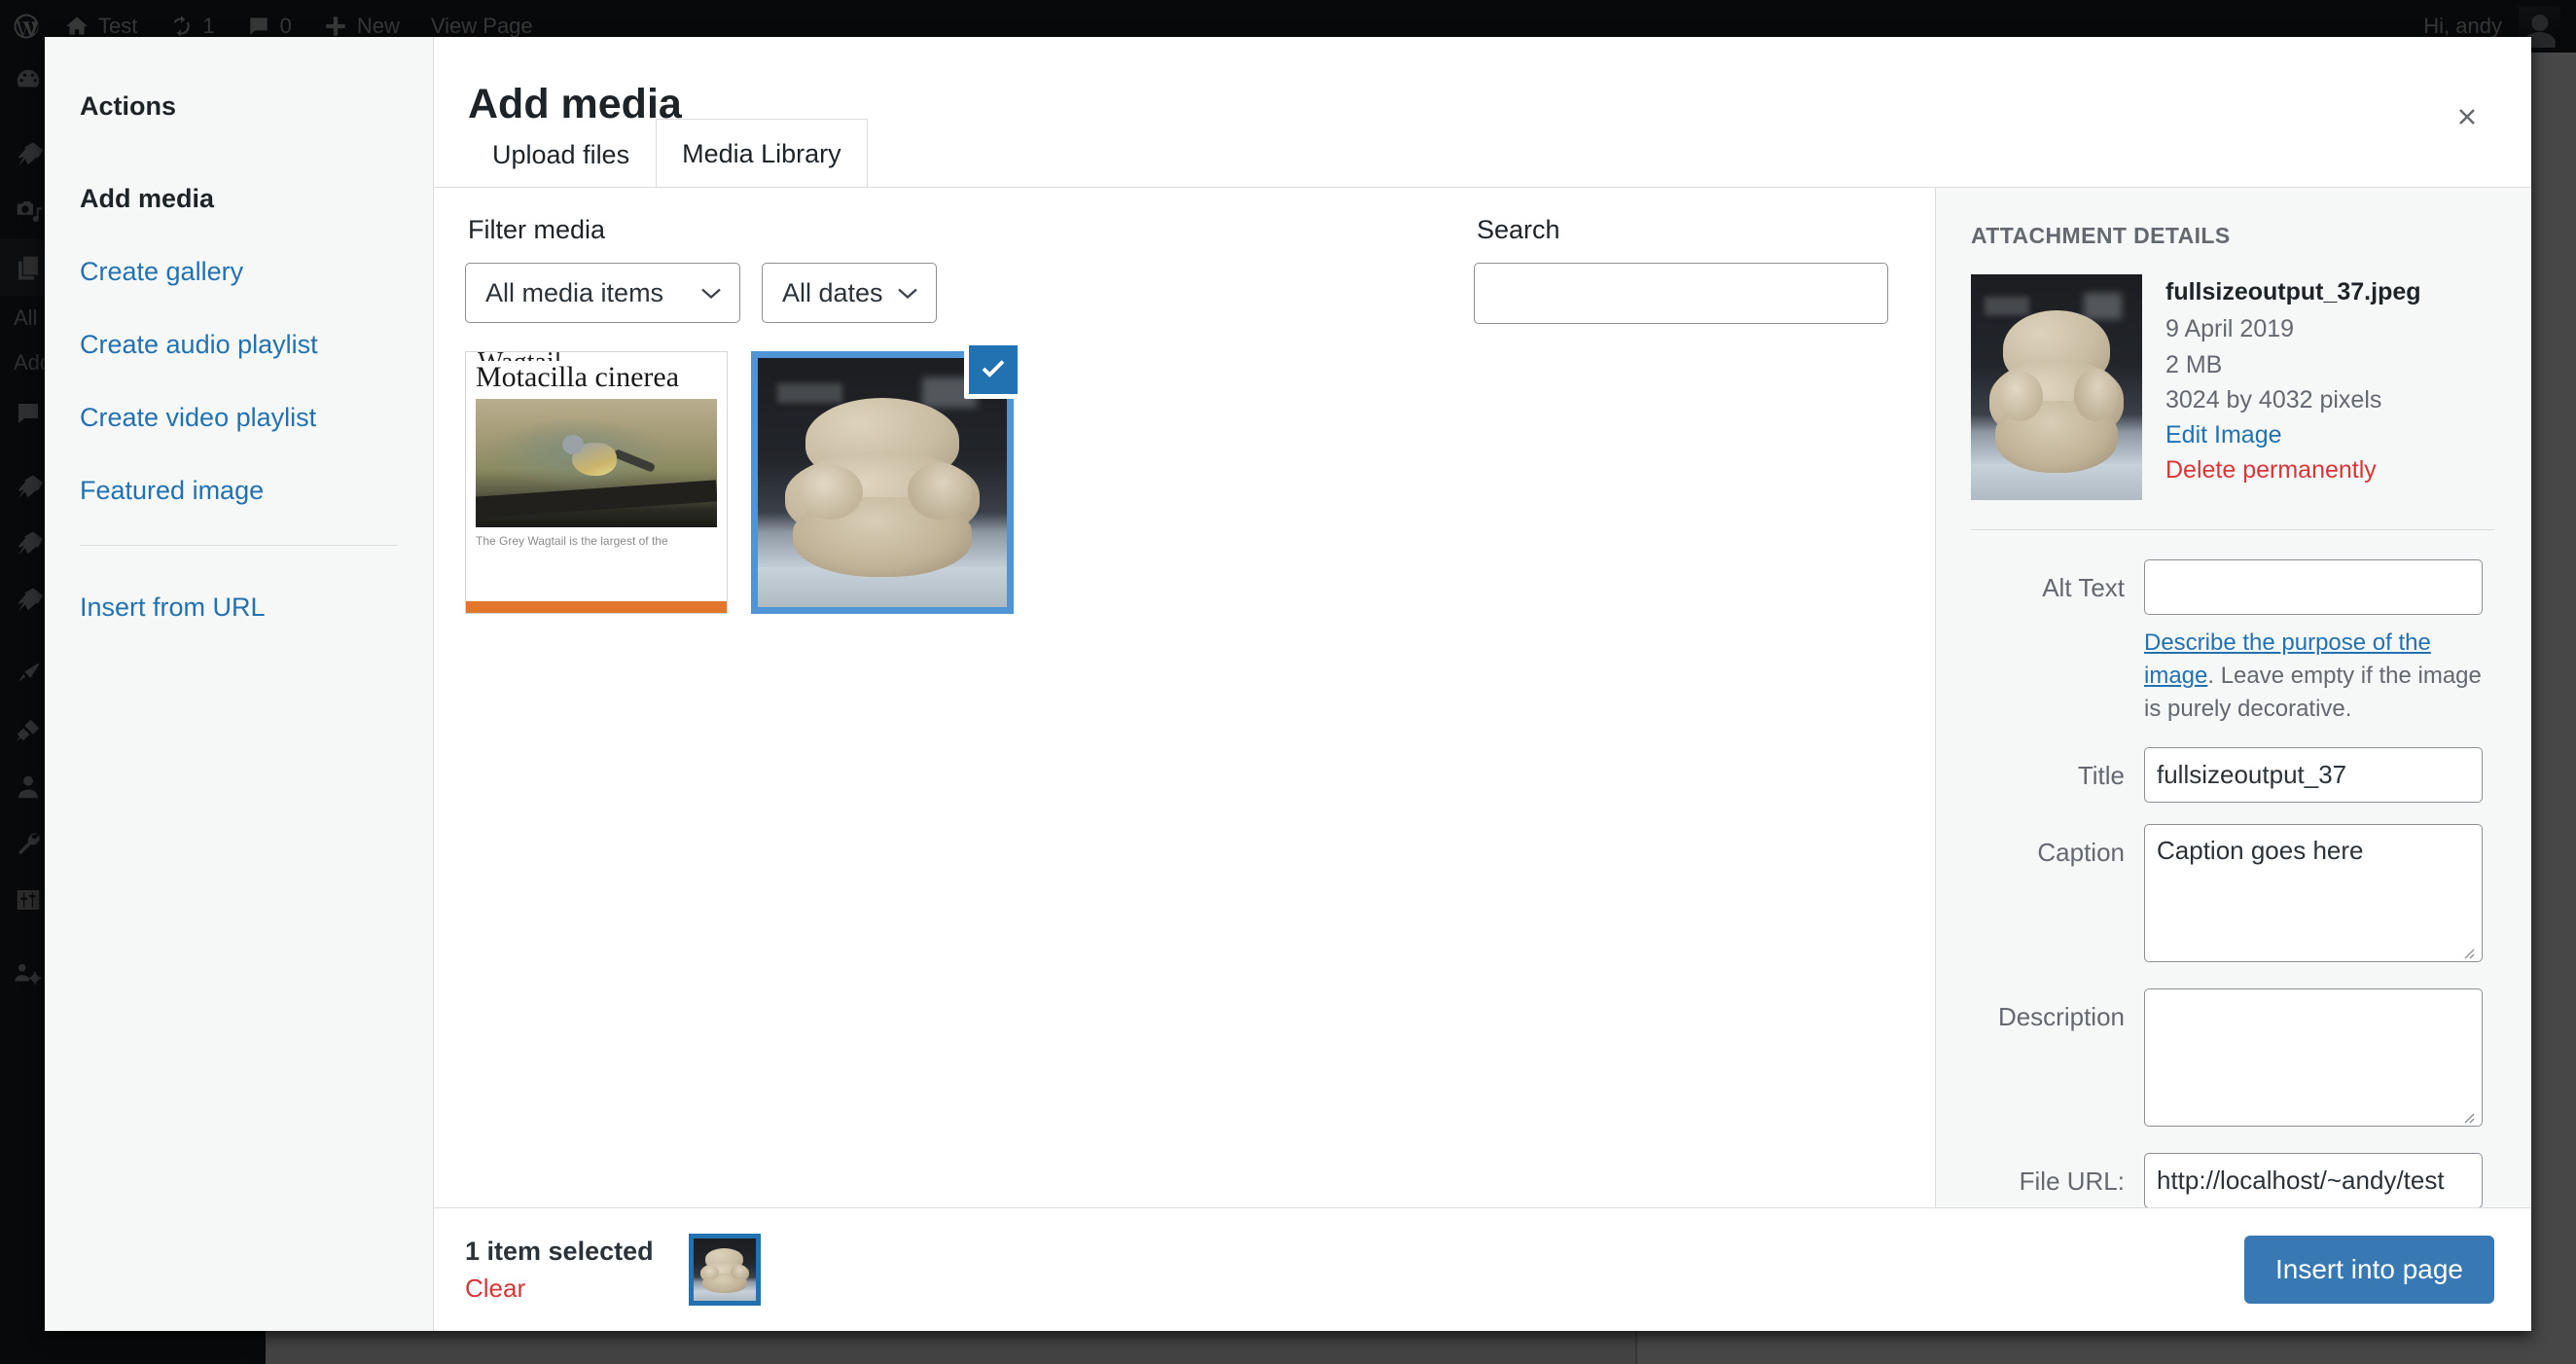 The height and width of the screenshot is (1364, 2576). What do you see at coordinates (2313, 1180) in the screenshot?
I see `file-url-field` at bounding box center [2313, 1180].